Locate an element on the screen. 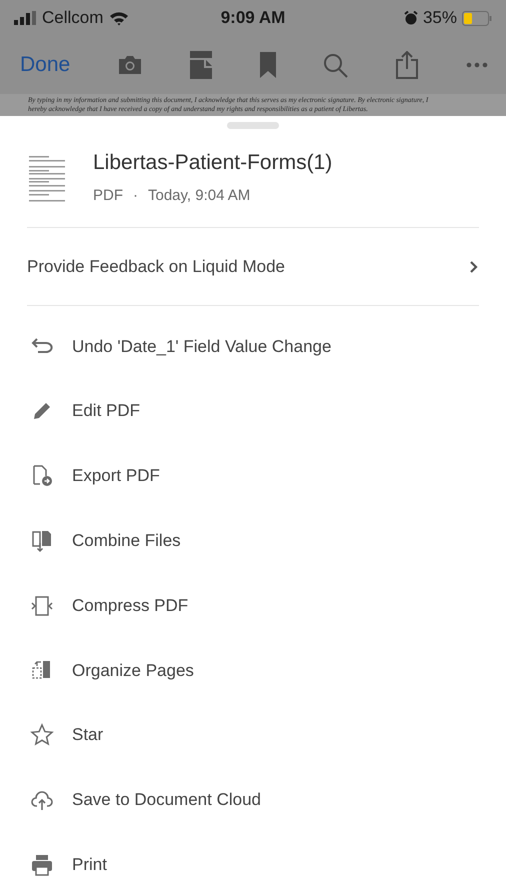 This screenshot has height=879, width=506. more-icon is located at coordinates (477, 65).